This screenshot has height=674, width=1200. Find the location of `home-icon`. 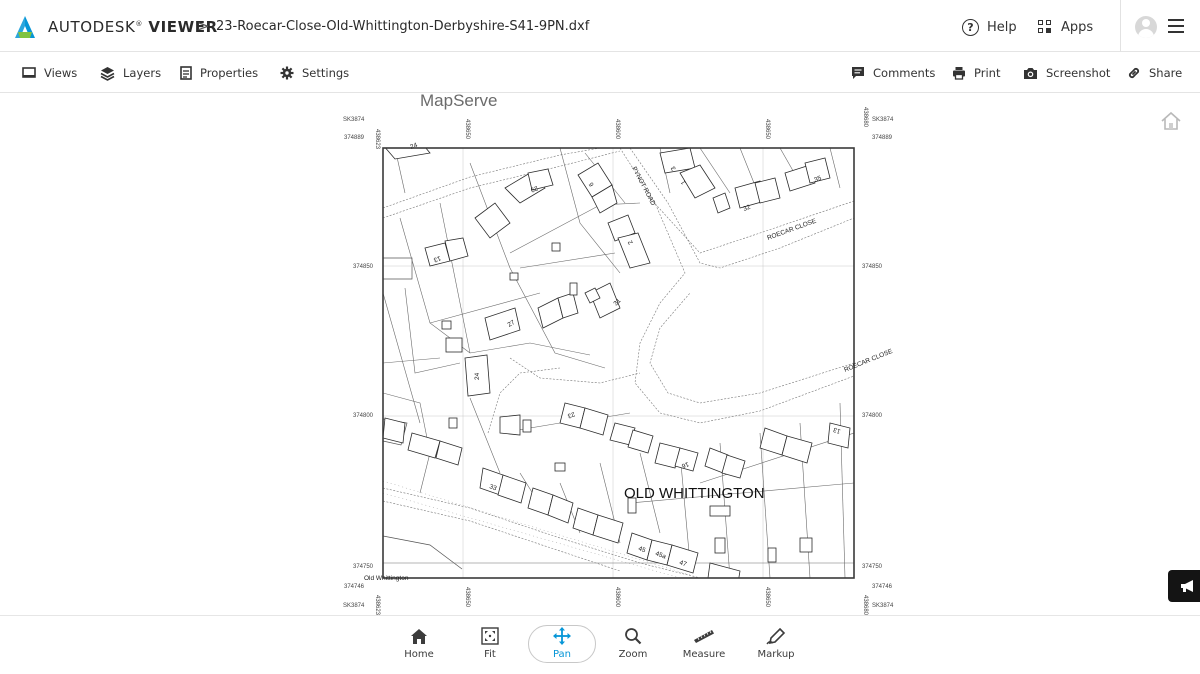

home-icon is located at coordinates (419, 636).